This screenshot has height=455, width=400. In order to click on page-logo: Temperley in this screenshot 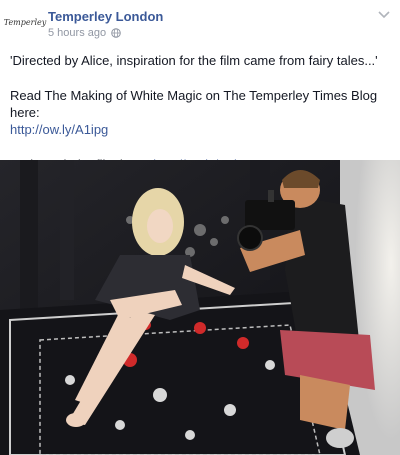, I will do `click(25, 22)`.